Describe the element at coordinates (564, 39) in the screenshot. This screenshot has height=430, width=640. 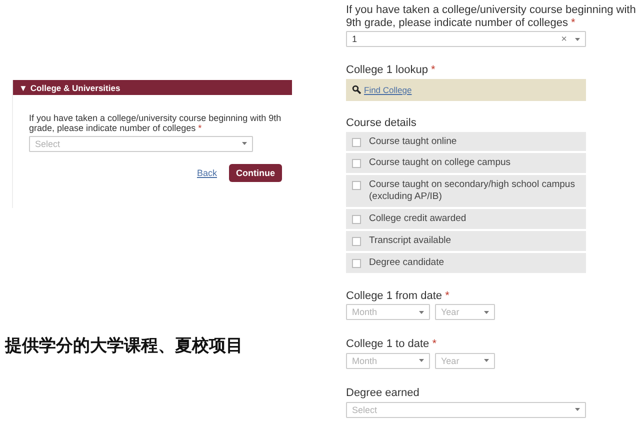
I see `clear-icon: ×` at that location.